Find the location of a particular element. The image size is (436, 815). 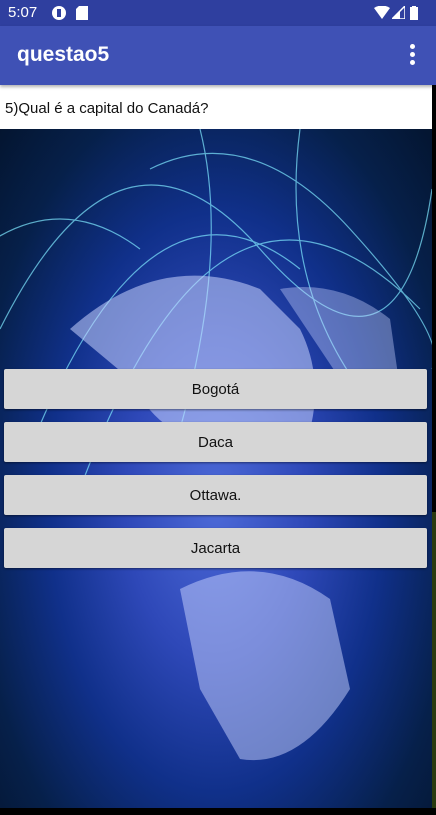

background-edge is located at coordinates (434, 660).